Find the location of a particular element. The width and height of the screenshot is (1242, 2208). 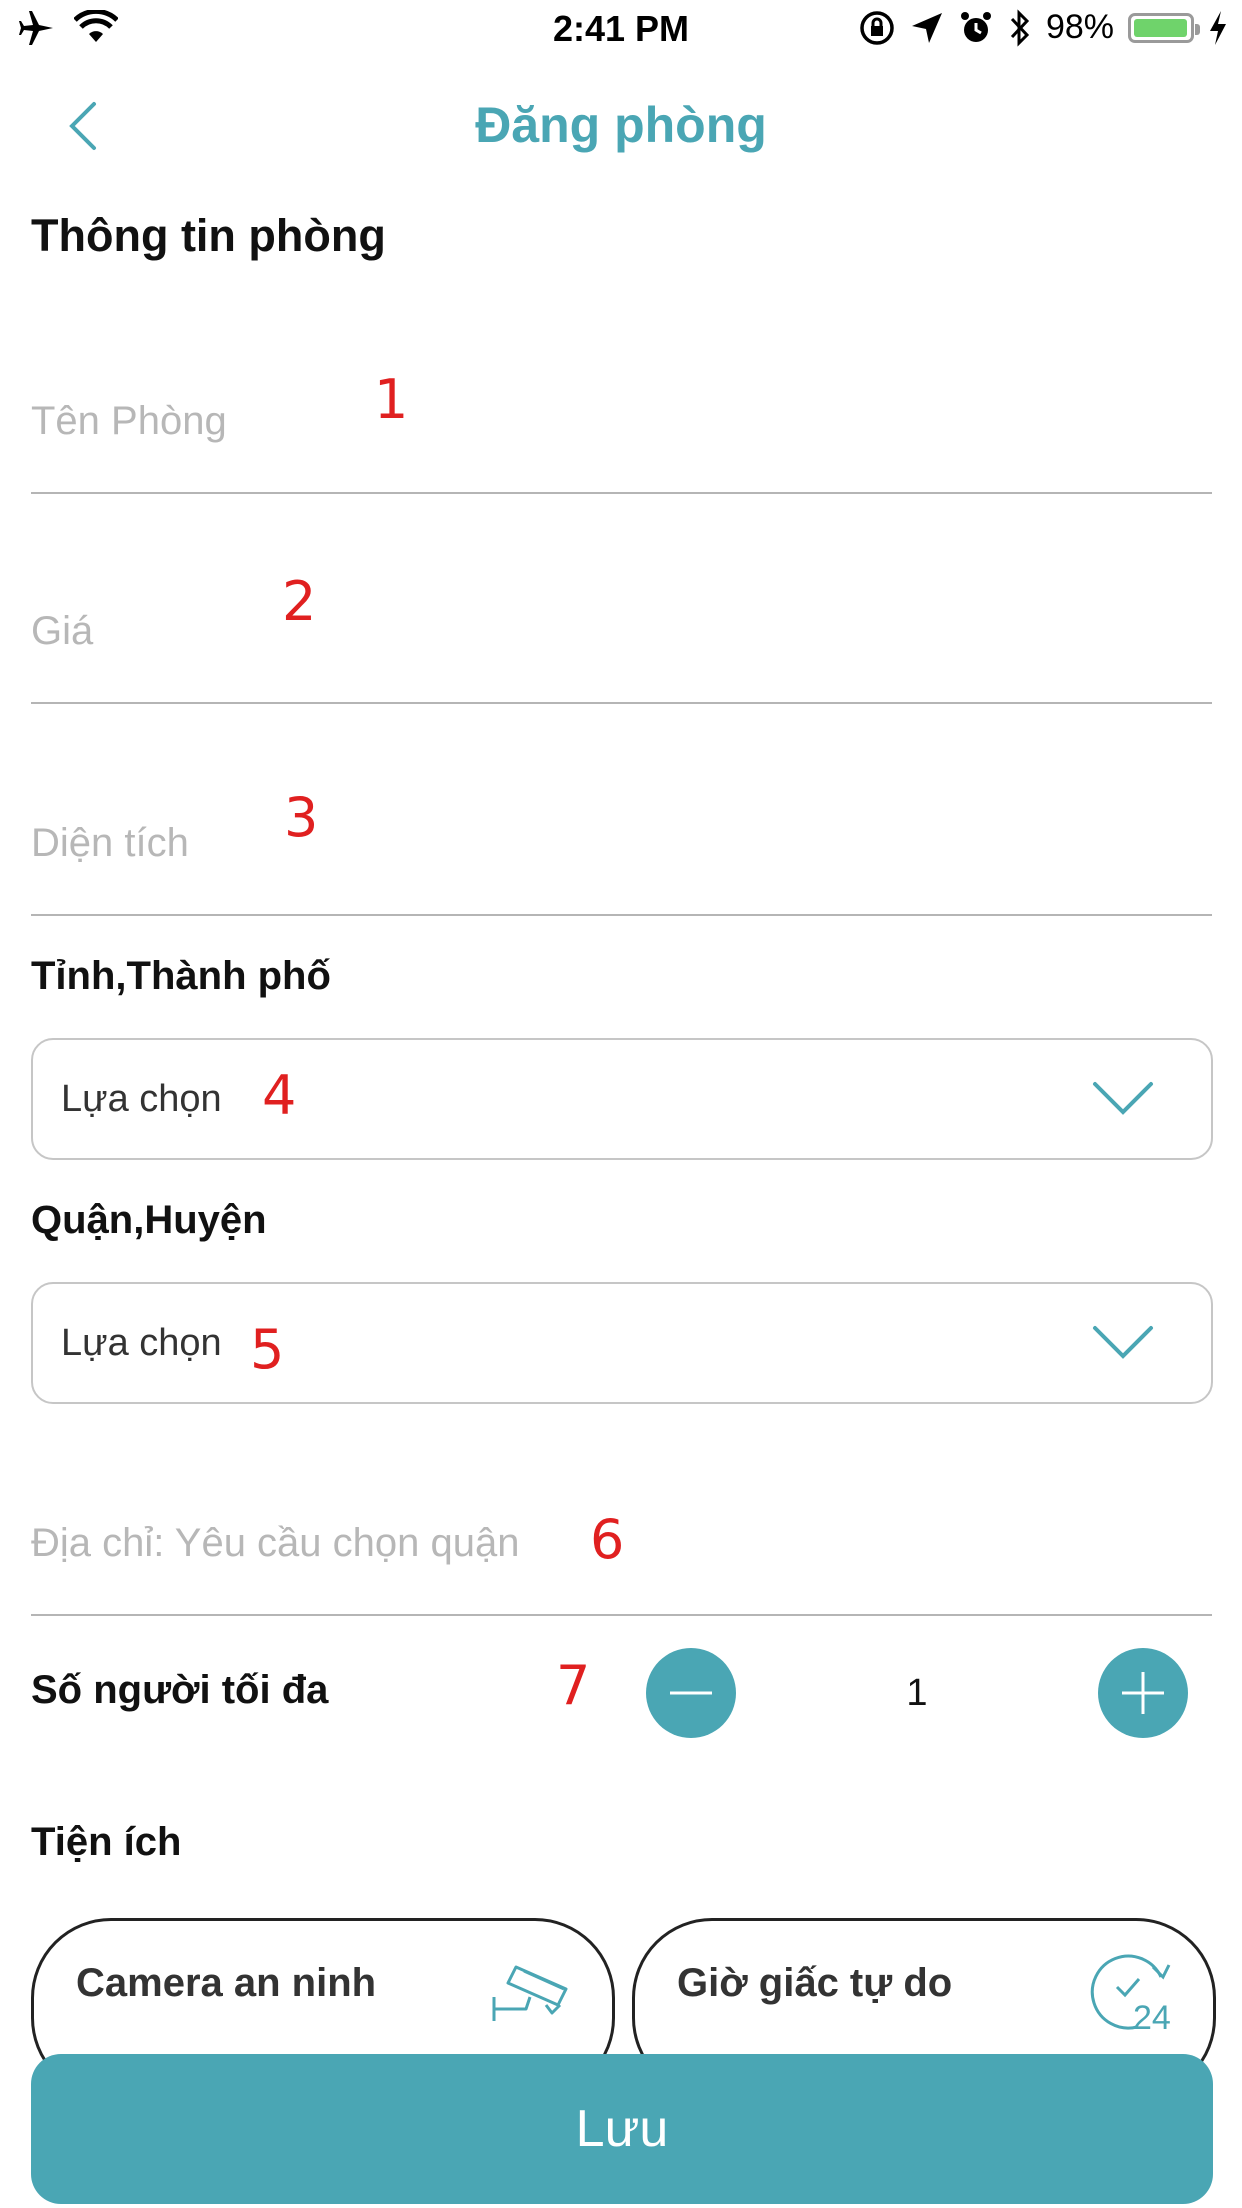

annotation-2: 2 is located at coordinates (299, 601).